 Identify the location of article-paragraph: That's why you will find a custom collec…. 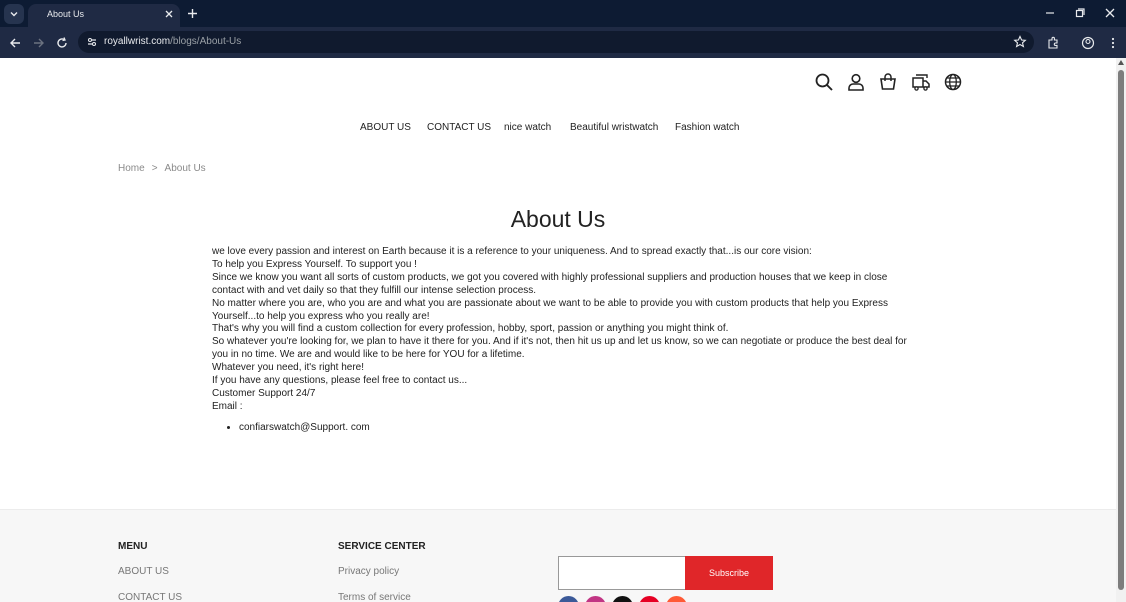
(470, 329).